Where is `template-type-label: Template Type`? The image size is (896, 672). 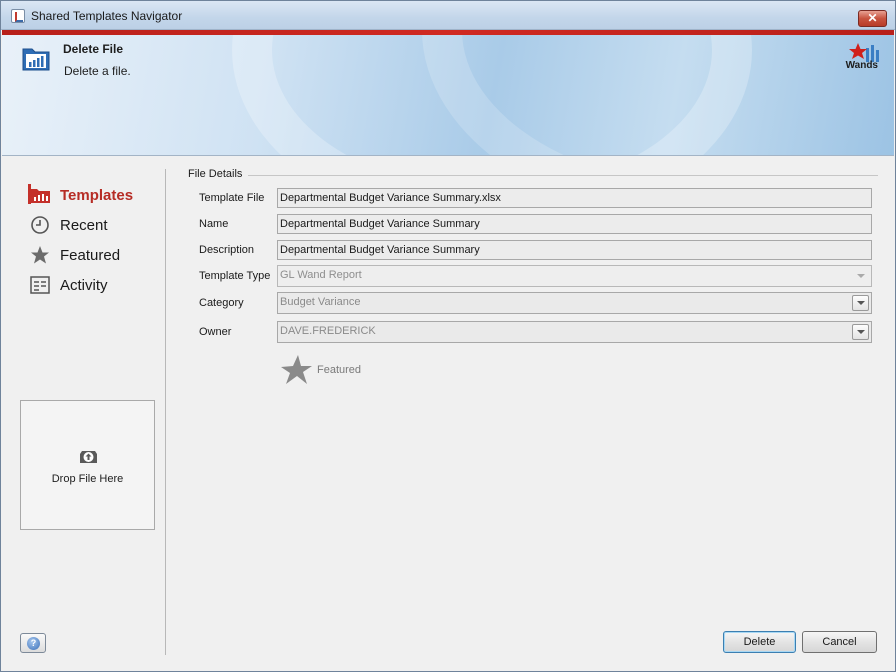
template-type-label: Template Type is located at coordinates (235, 276).